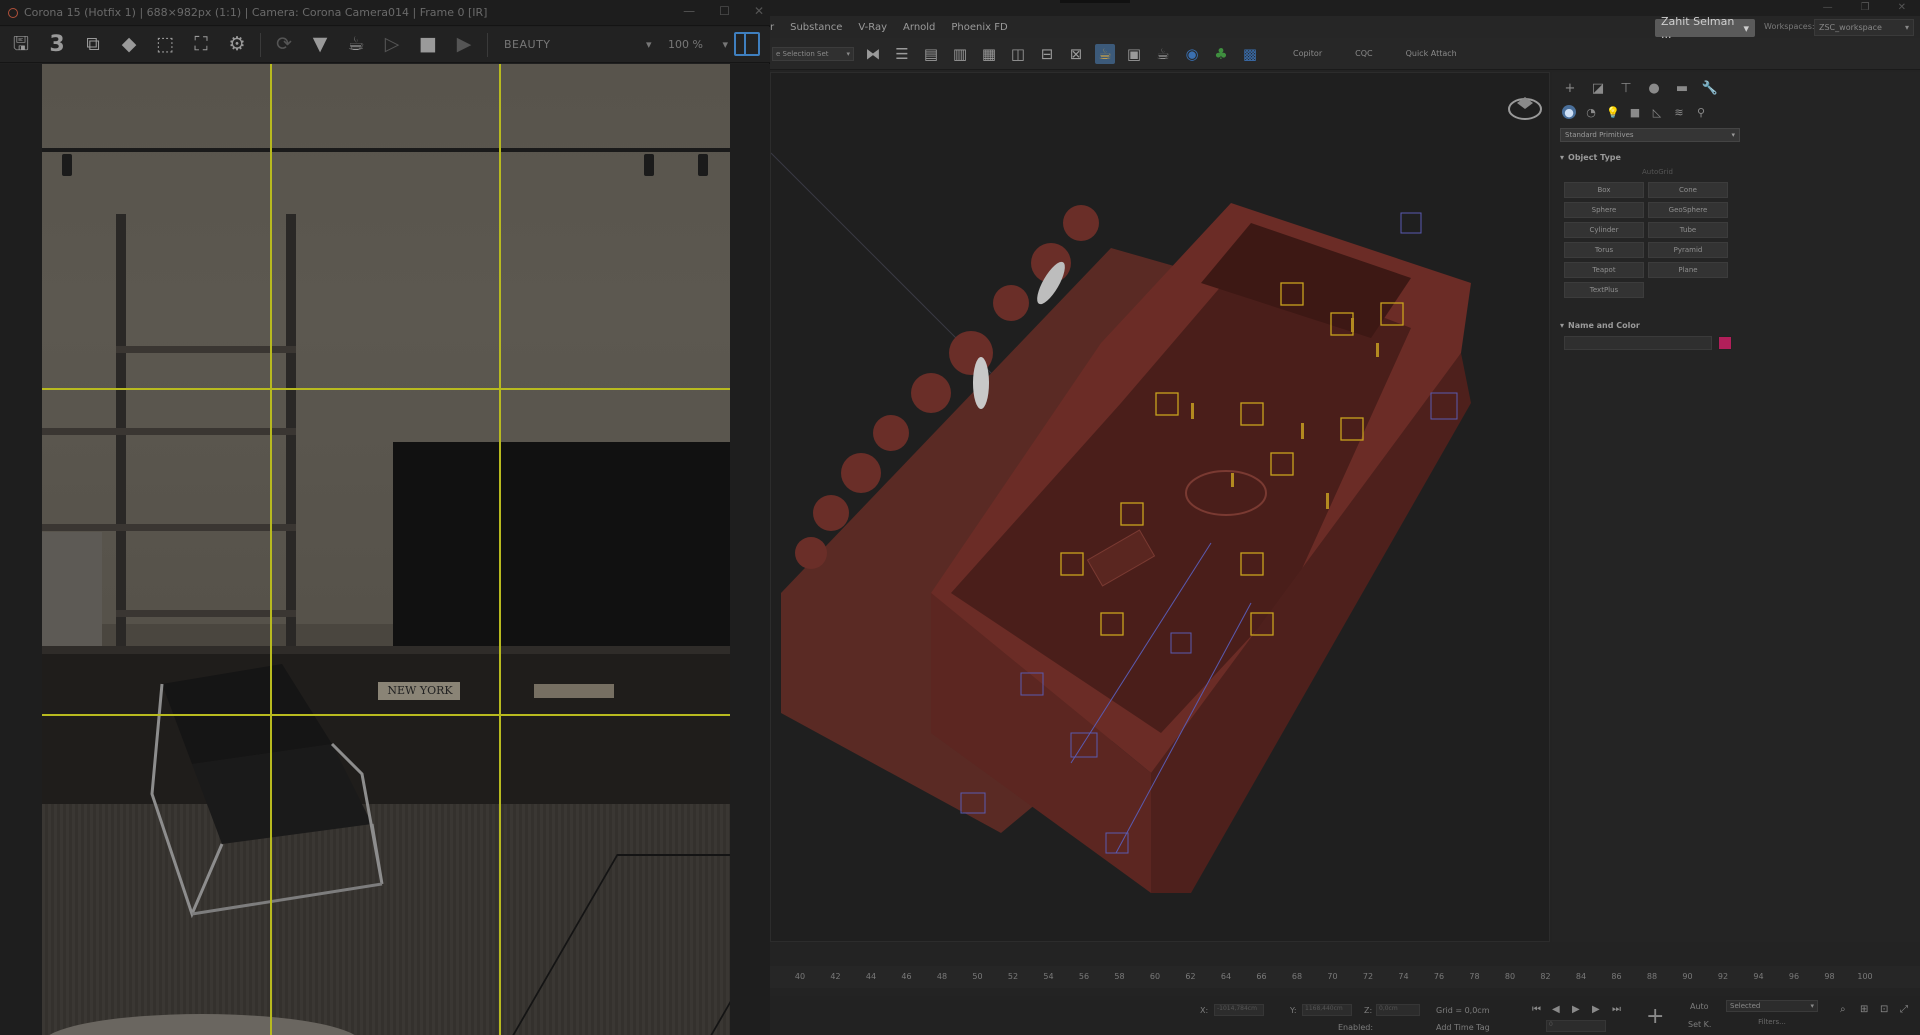 This screenshot has width=1920, height=1035. I want to click on space-warps-icon: ≋, so click(1679, 112).